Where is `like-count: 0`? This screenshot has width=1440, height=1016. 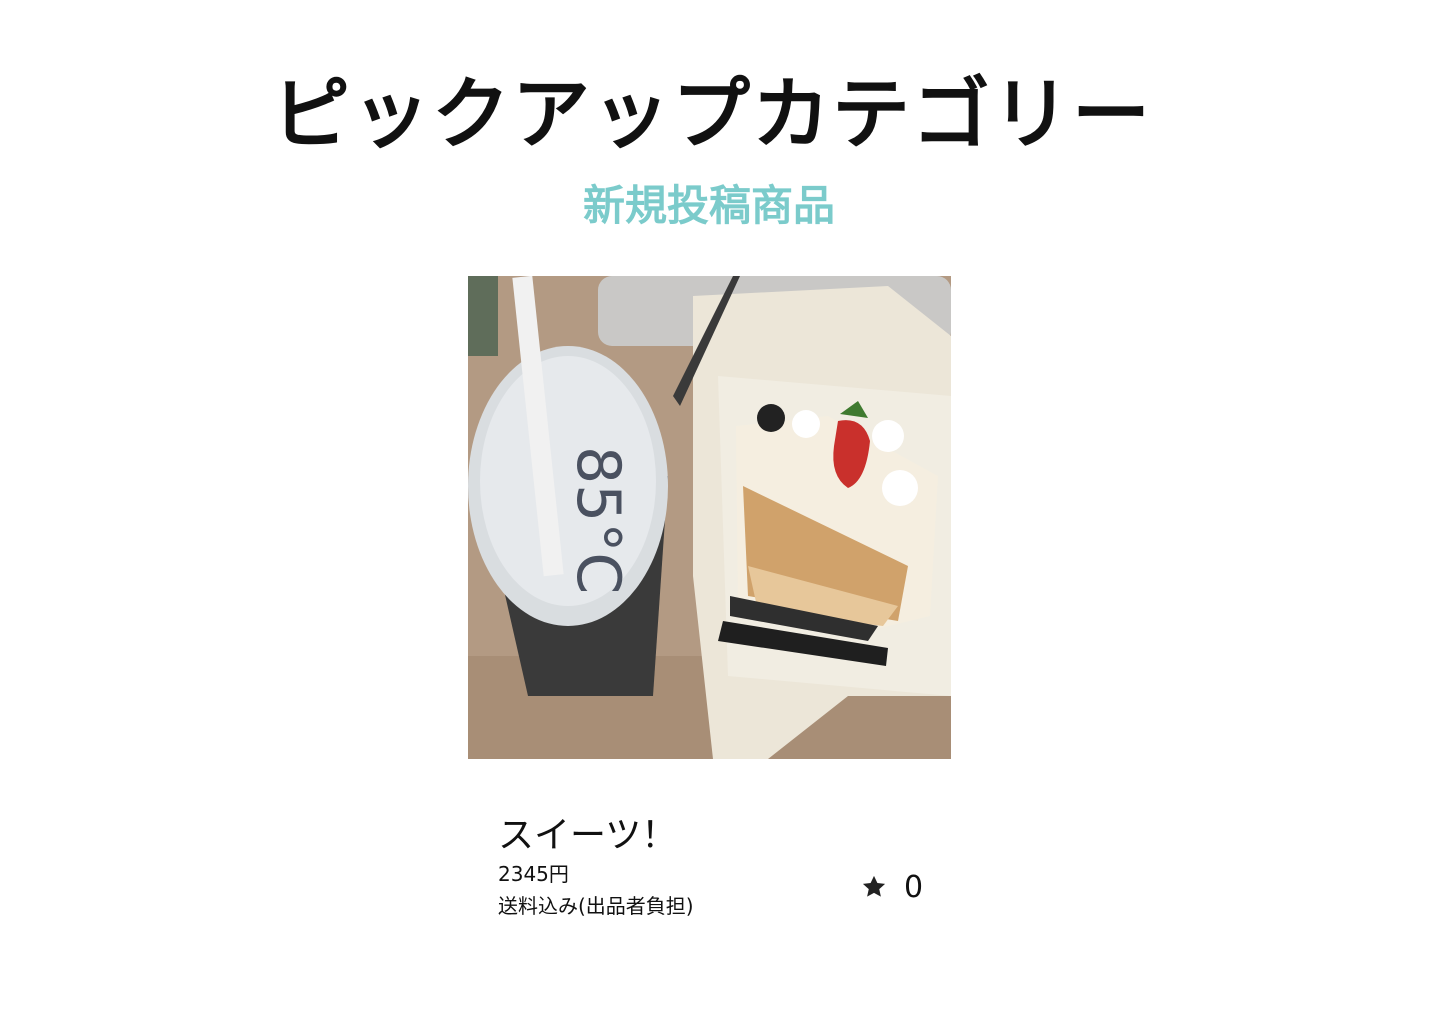
like-count: 0 is located at coordinates (914, 887).